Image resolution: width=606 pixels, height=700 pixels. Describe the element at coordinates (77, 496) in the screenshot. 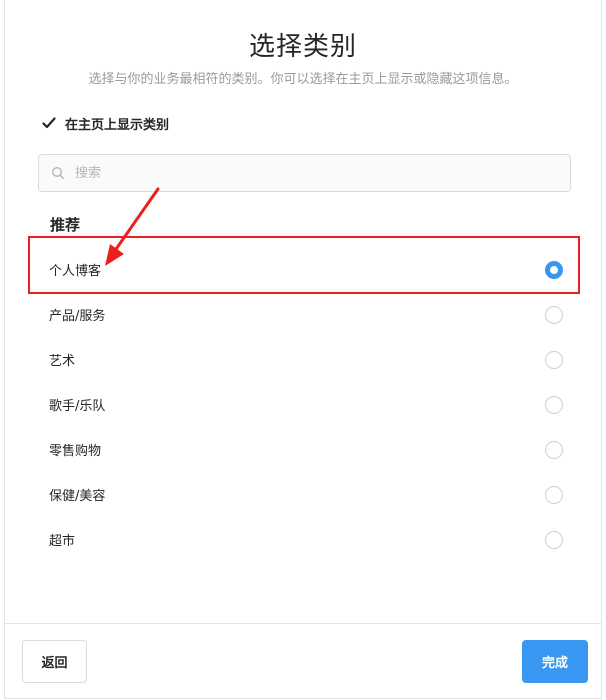

I see `category-label: 保健/美容` at that location.